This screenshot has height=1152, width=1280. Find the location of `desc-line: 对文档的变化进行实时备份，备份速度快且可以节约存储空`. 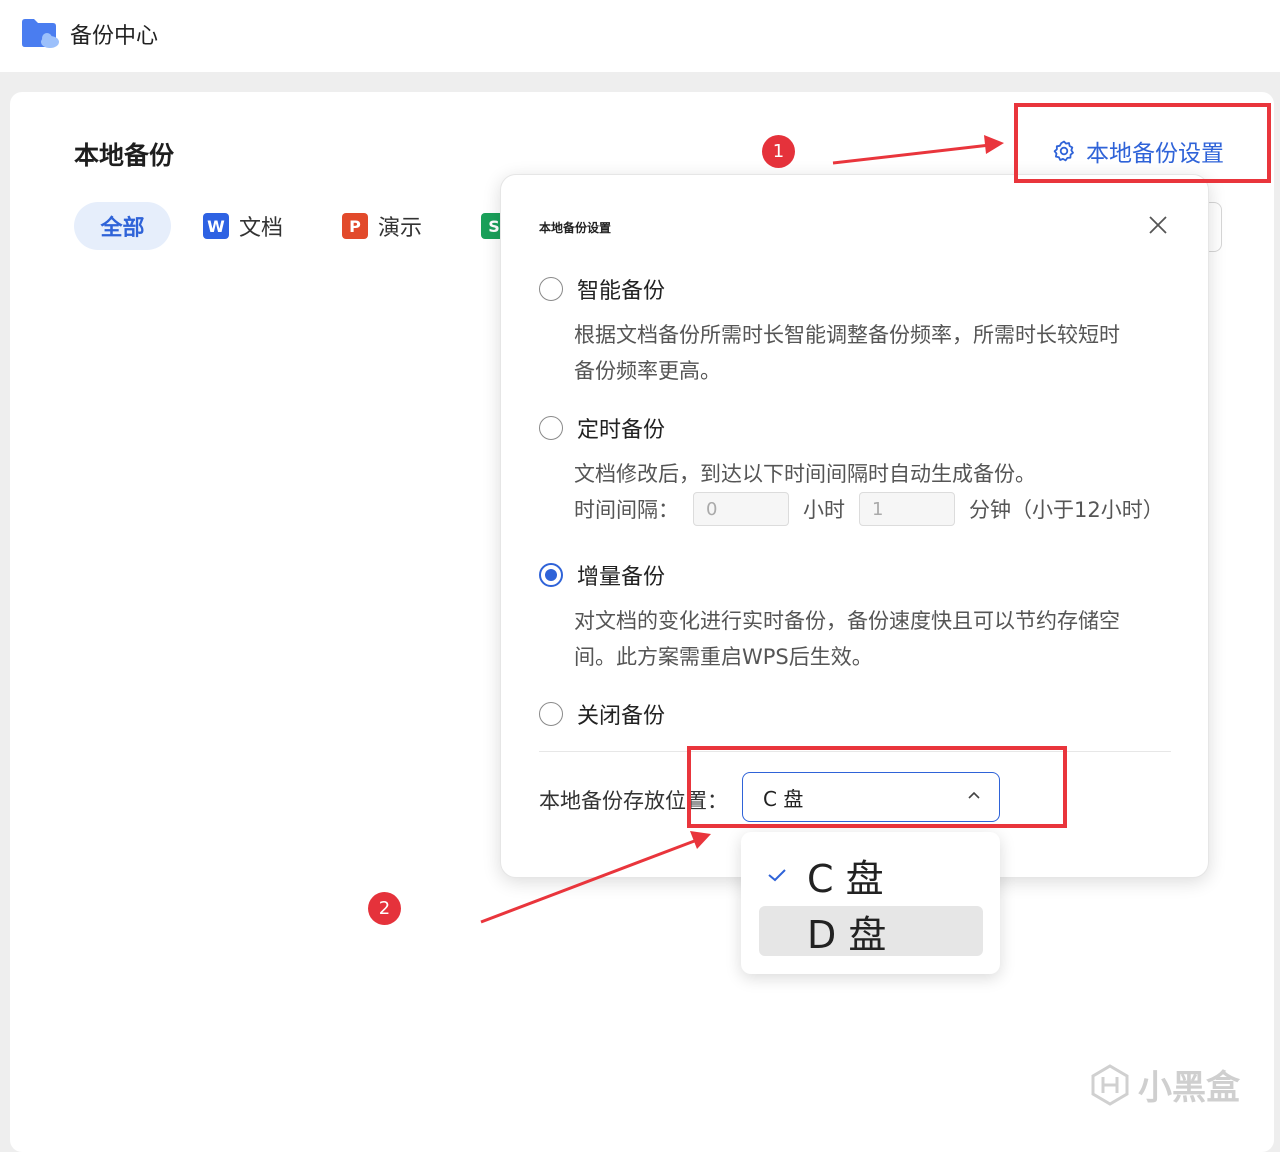

desc-line: 对文档的变化进行实时备份，备份速度快且可以节约存储空 is located at coordinates (847, 621).